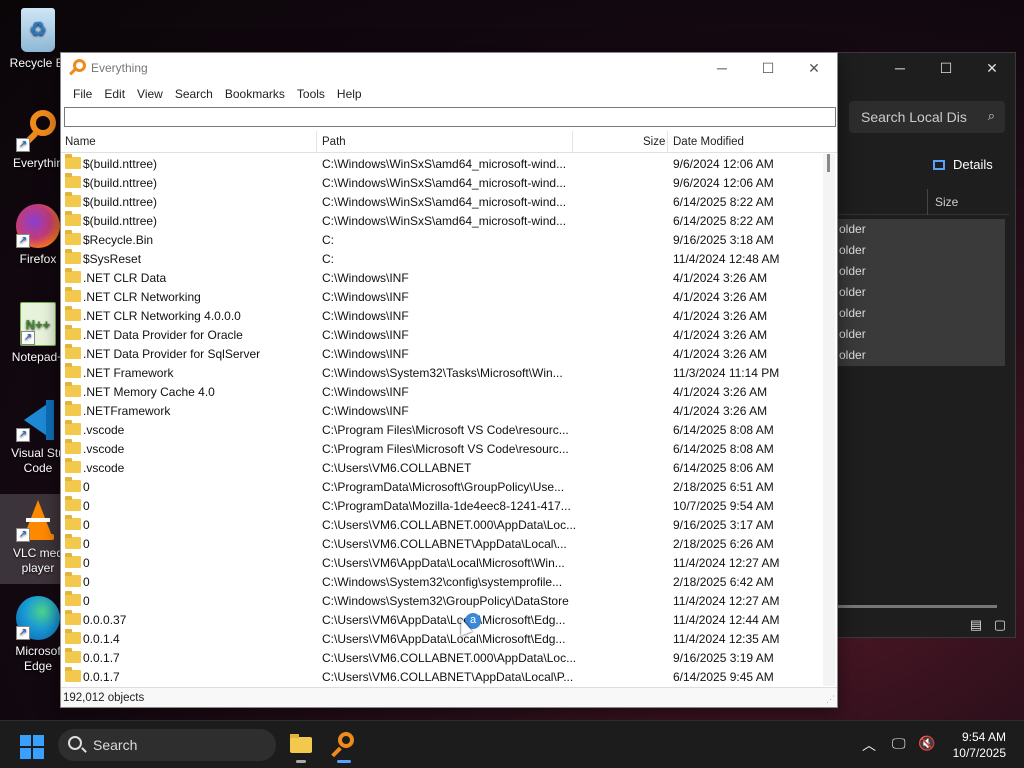 The height and width of the screenshot is (768, 1024). What do you see at coordinates (828, 163) in the screenshot?
I see `scrollbar-thumb` at bounding box center [828, 163].